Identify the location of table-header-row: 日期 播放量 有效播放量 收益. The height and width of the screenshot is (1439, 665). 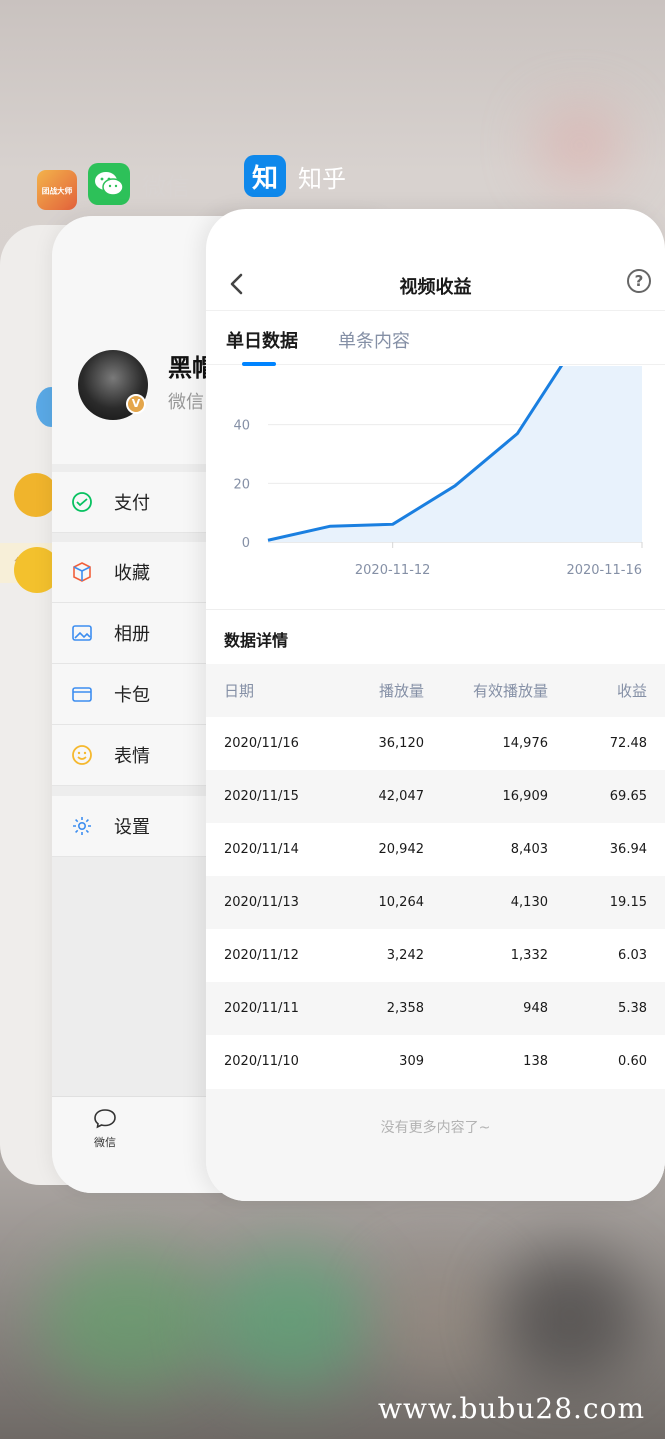
(435, 690).